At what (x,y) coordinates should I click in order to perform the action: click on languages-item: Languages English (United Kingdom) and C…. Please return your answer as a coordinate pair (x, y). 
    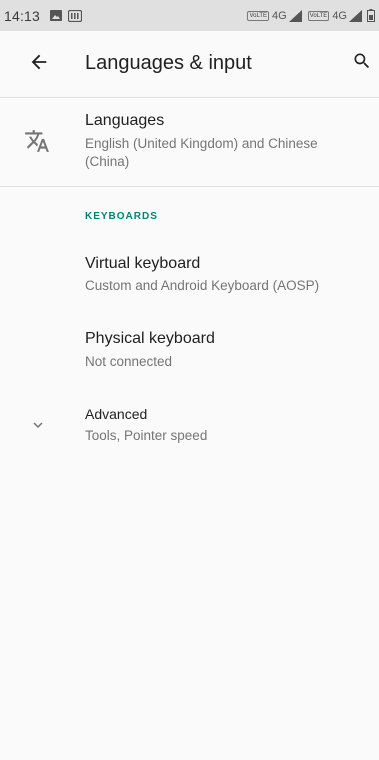
    Looking at the image, I should click on (189, 142).